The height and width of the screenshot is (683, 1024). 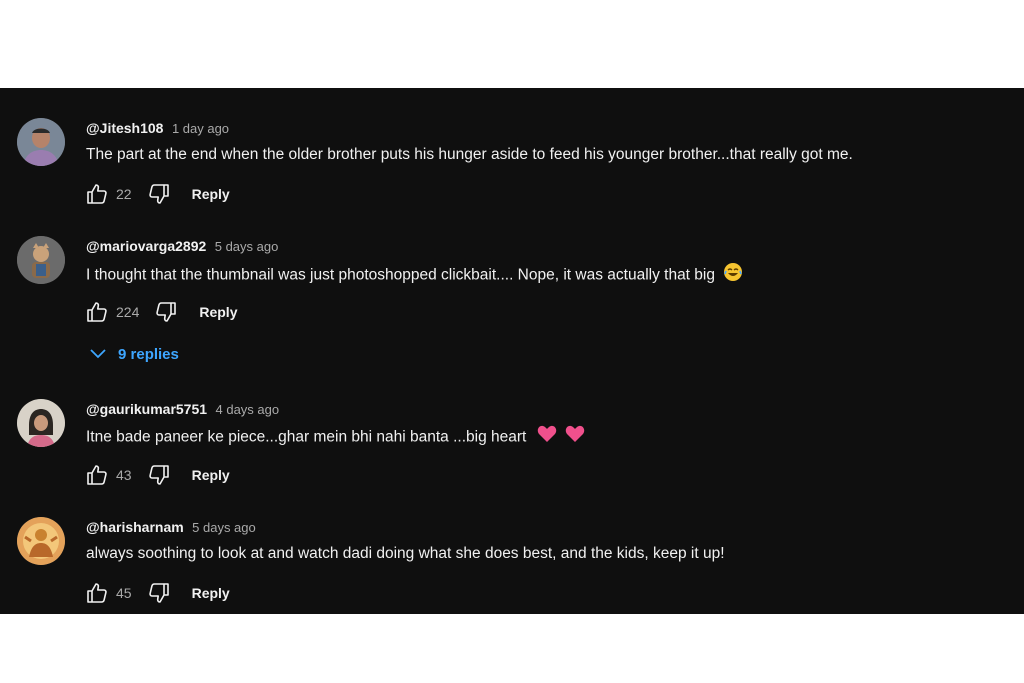 What do you see at coordinates (733, 275) in the screenshot?
I see `laughing-emoji` at bounding box center [733, 275].